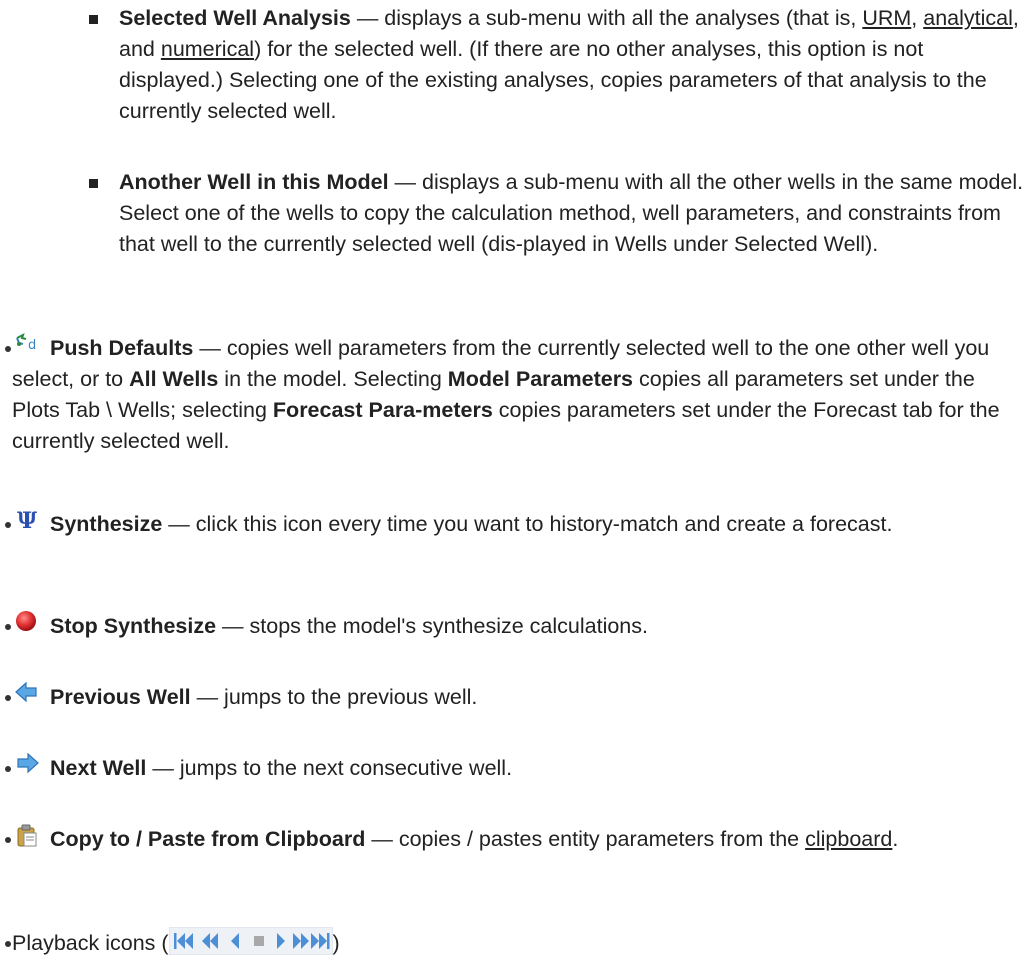 This screenshot has width=1032, height=966. What do you see at coordinates (895, 839) in the screenshot?
I see `item-text: .` at bounding box center [895, 839].